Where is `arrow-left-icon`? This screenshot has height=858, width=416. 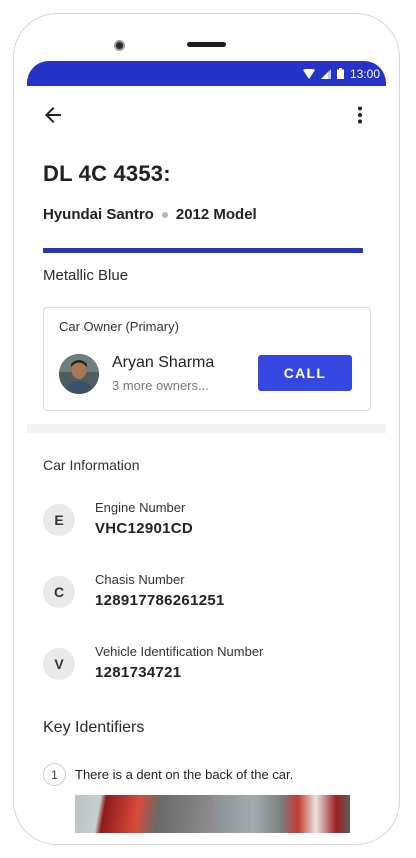 arrow-left-icon is located at coordinates (53, 115).